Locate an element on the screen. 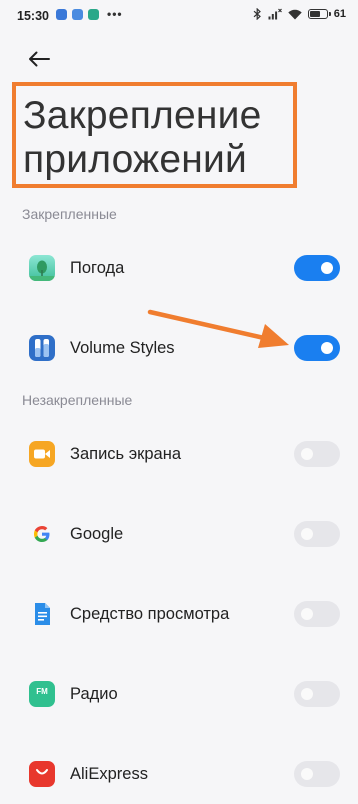  app-label: Средство просмотра is located at coordinates (150, 614).